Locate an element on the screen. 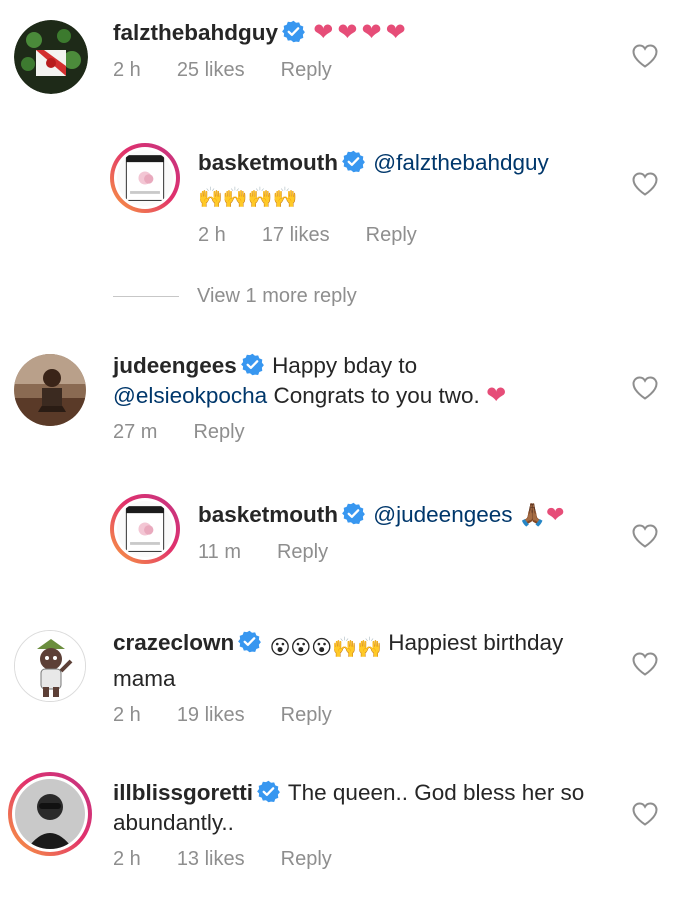 The image size is (684, 920). mention-link: @falzthebahdguy is located at coordinates (460, 162).